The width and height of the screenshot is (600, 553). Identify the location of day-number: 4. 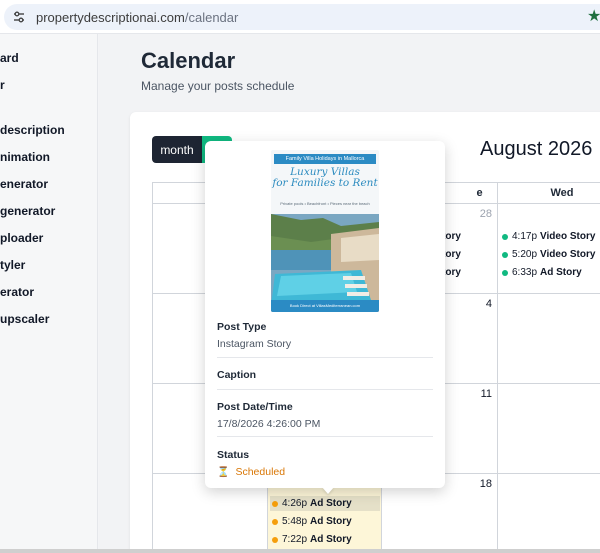
(488, 304).